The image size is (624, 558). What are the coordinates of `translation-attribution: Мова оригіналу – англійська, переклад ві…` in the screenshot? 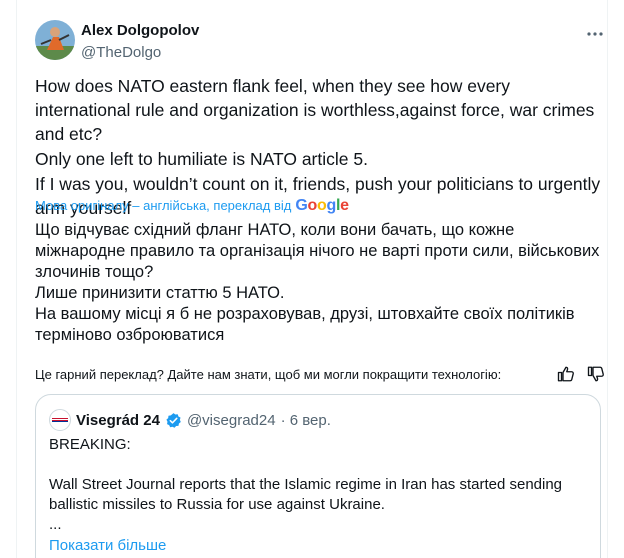 It's located at (192, 206).